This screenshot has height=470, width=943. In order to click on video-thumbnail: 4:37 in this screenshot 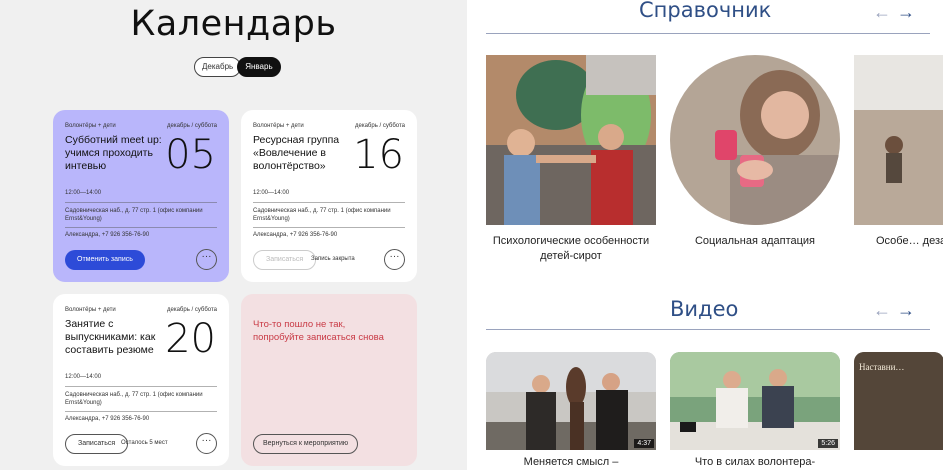, I will do `click(571, 401)`.